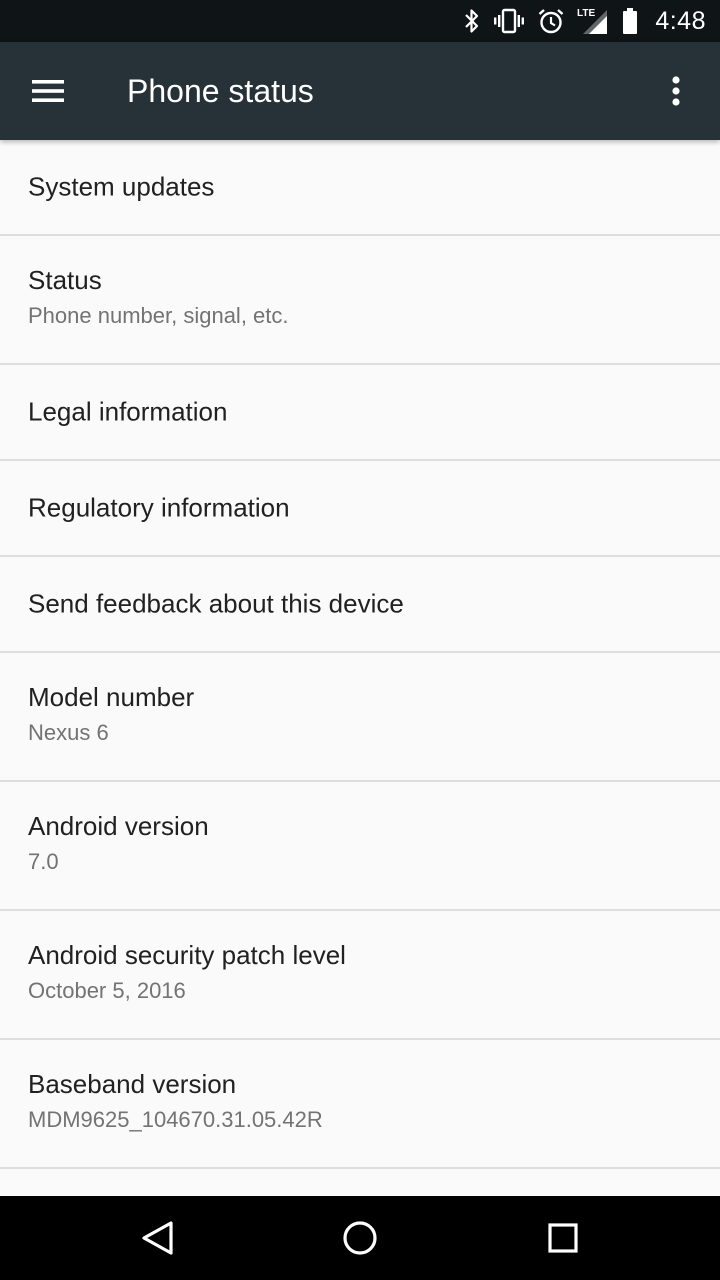 This screenshot has height=1280, width=720. Describe the element at coordinates (158, 1238) in the screenshot. I see `back-icon` at that location.